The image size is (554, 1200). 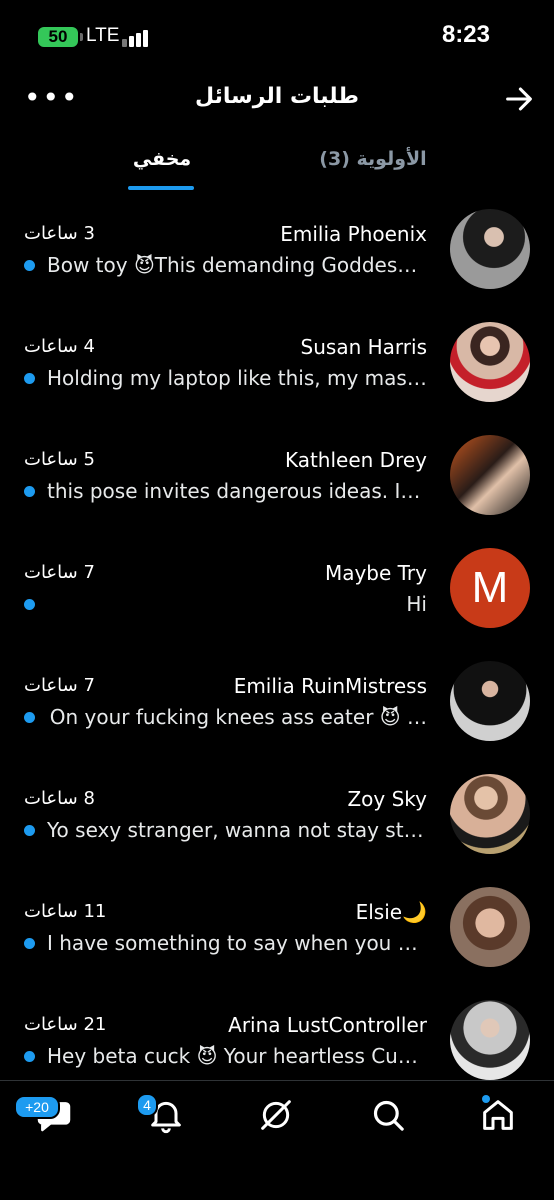 I want to click on grok-icon, so click(x=276, y=1115).